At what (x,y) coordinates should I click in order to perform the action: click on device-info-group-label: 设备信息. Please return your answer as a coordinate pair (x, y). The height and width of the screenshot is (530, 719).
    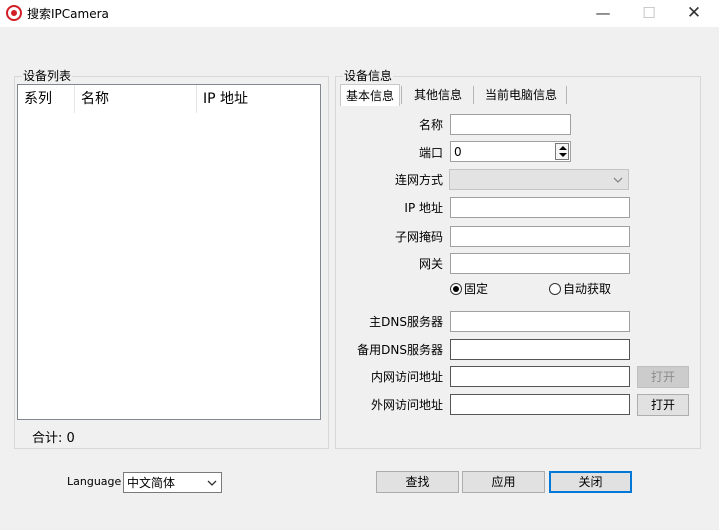
    Looking at the image, I should click on (368, 76).